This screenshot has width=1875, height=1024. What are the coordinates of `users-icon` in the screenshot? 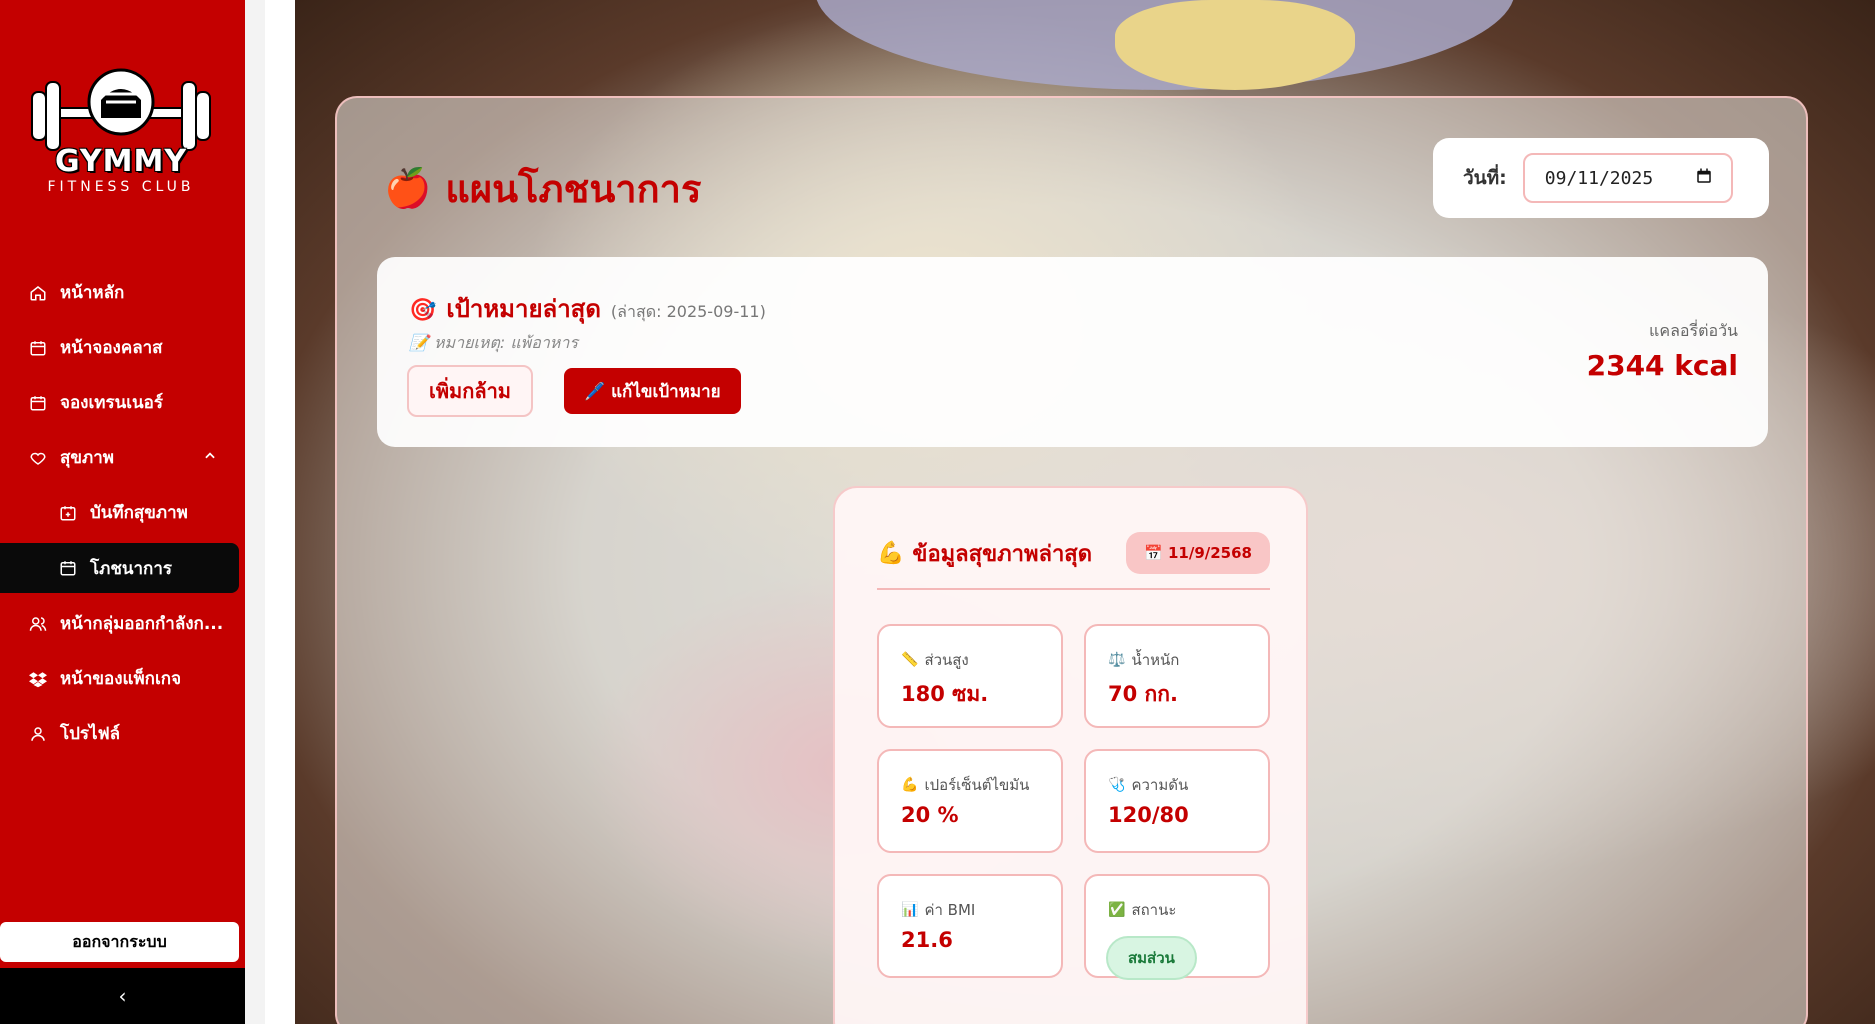 It's located at (38, 624).